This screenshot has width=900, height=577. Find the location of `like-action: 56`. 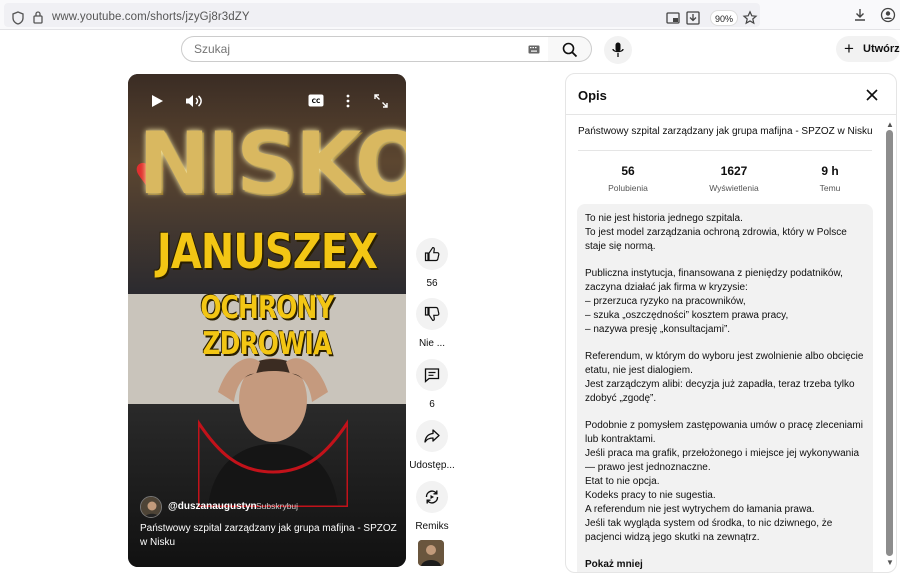

like-action: 56 is located at coordinates (432, 263).